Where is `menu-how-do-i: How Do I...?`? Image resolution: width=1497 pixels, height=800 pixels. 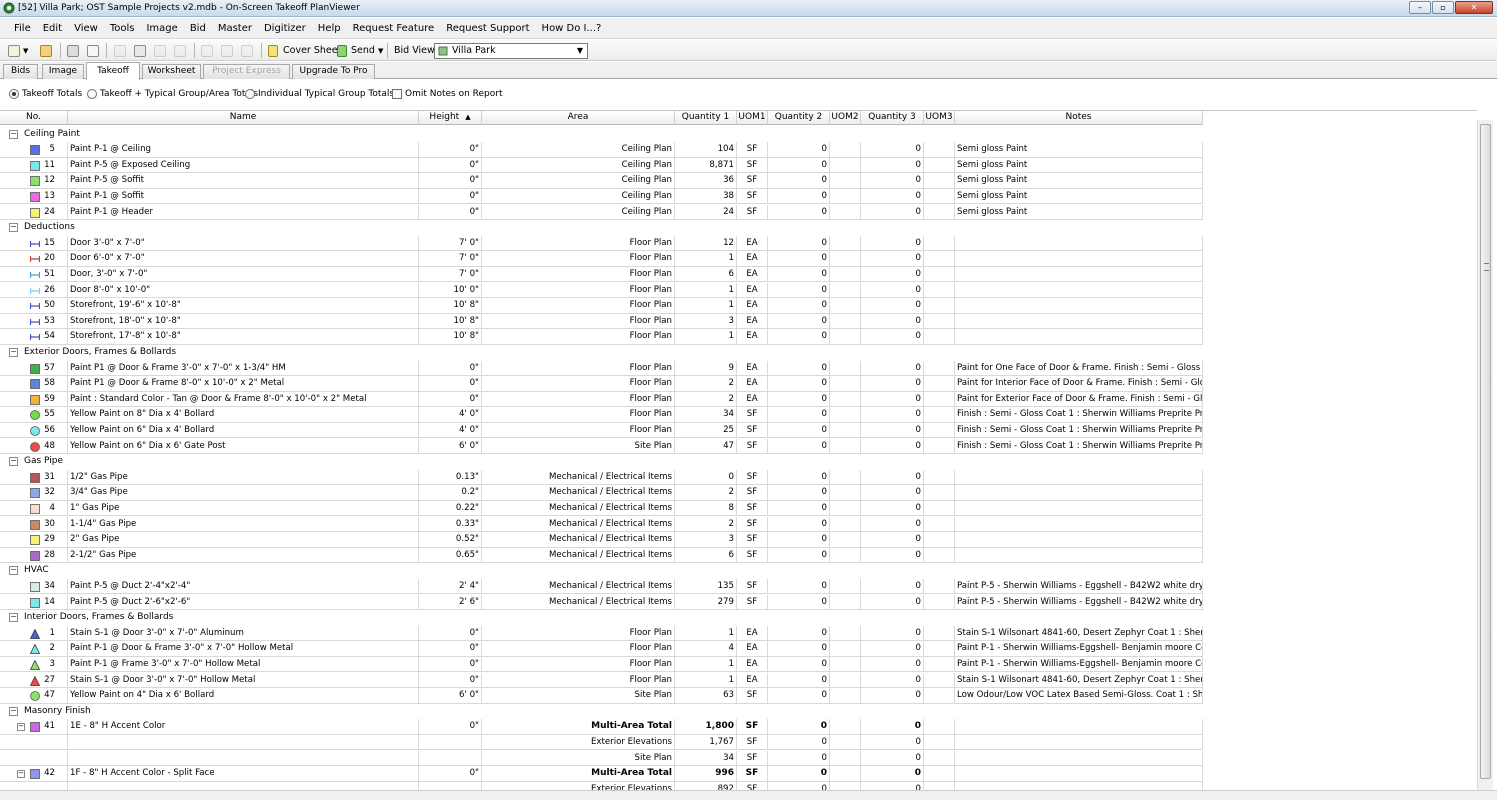 menu-how-do-i: How Do I...? is located at coordinates (572, 28).